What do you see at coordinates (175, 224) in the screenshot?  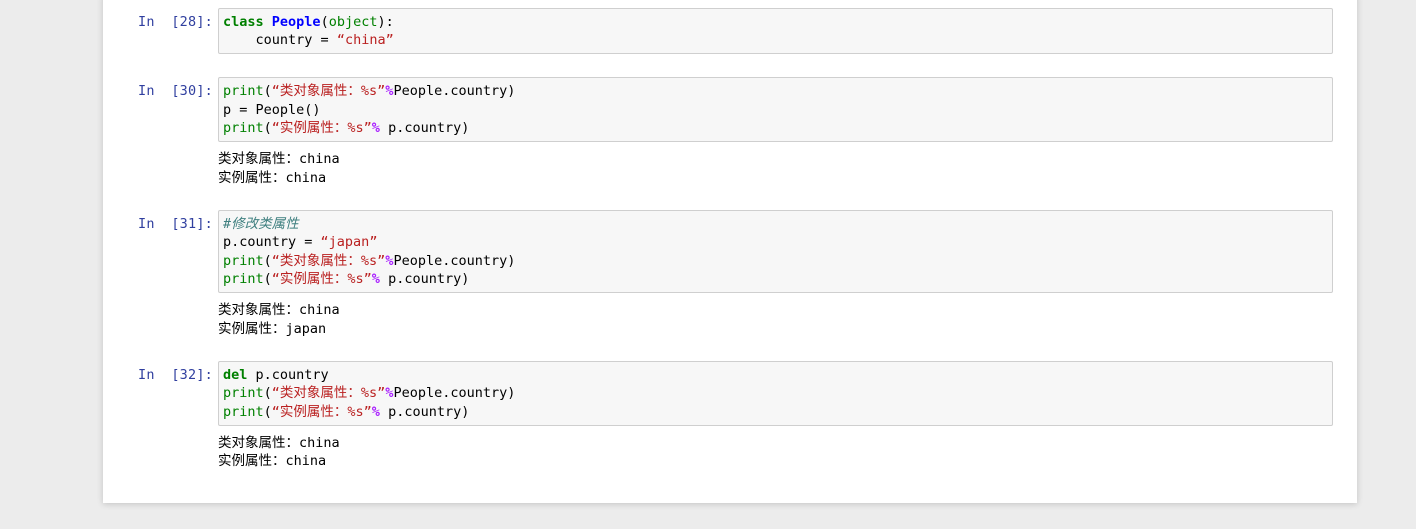 I see `input-prompt: In [31]:` at bounding box center [175, 224].